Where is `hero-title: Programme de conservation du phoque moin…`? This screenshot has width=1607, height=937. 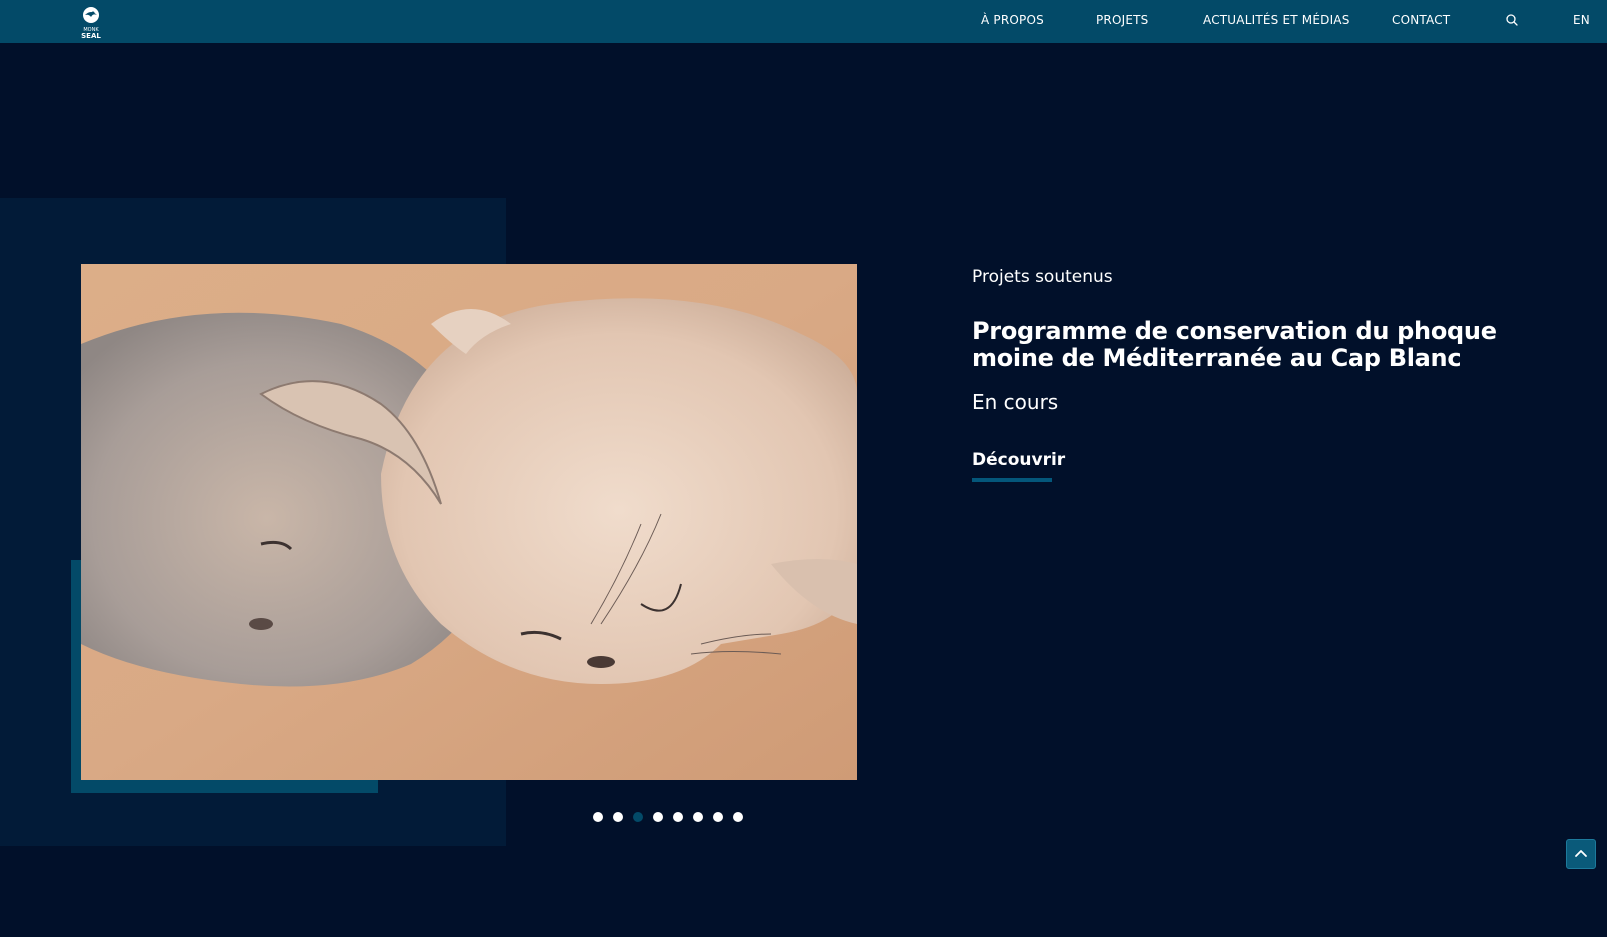 hero-title: Programme de conservation du phoque moin… is located at coordinates (1234, 344).